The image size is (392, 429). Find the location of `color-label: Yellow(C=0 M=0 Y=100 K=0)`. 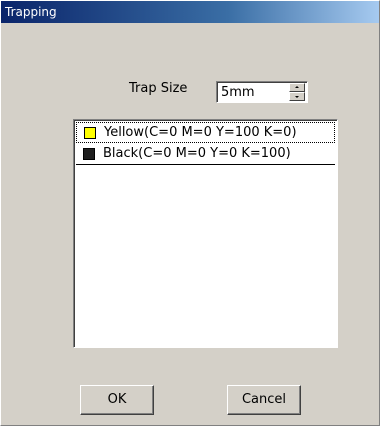

color-label: Yellow(C=0 M=0 Y=100 K=0) is located at coordinates (200, 132).